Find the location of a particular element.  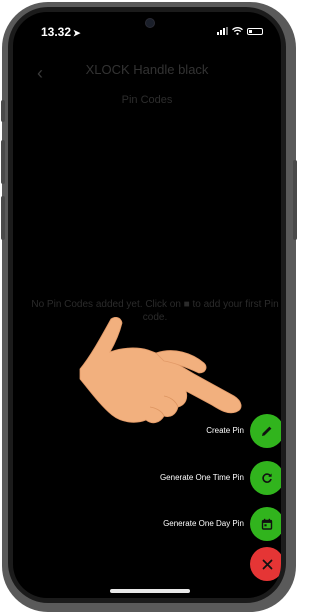

home-indicator is located at coordinates (150, 591).